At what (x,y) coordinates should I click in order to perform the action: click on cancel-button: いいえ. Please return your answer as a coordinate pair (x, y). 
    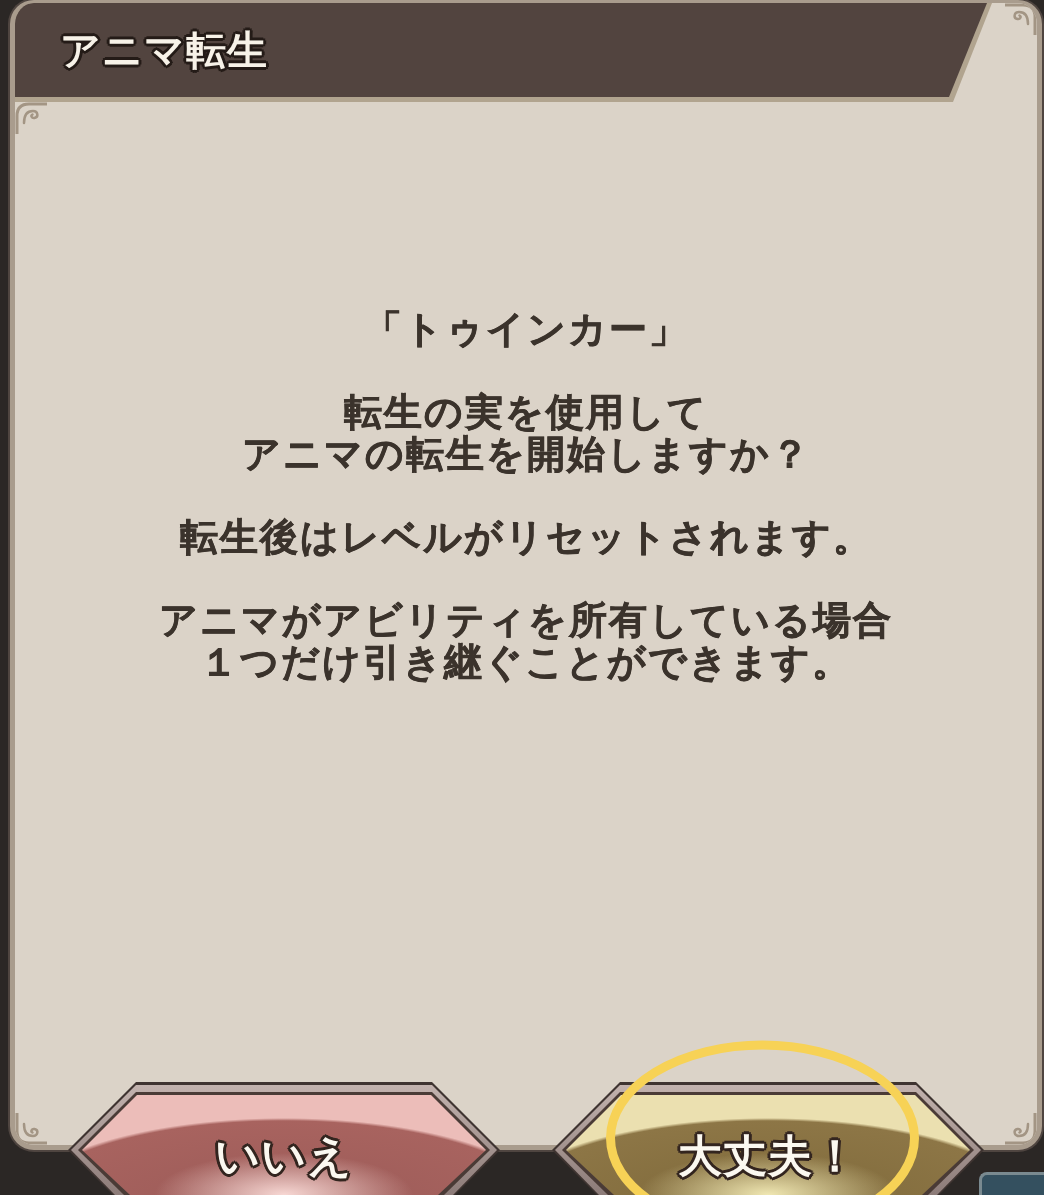
    Looking at the image, I should click on (284, 1138).